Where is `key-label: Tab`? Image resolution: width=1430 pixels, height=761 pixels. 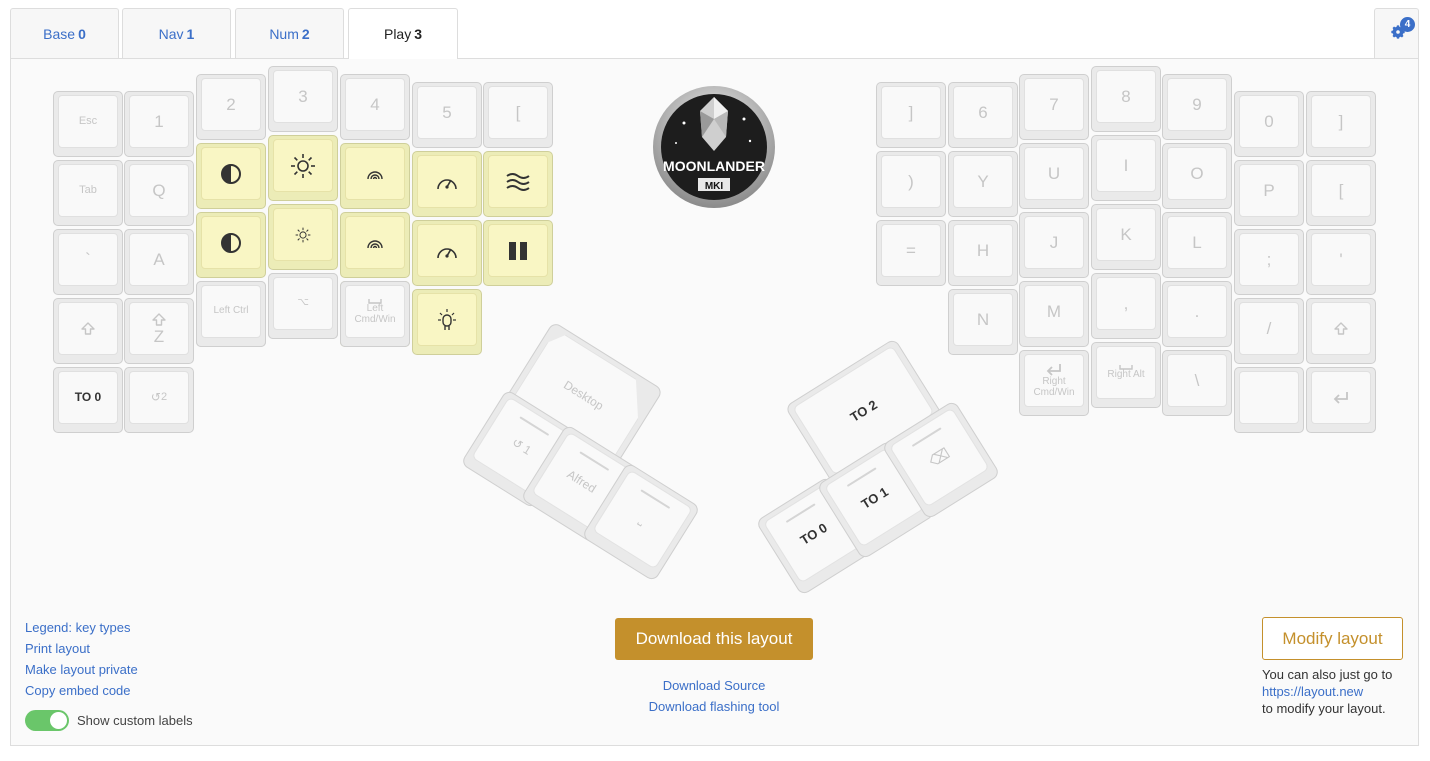
key-label: Tab is located at coordinates (88, 189).